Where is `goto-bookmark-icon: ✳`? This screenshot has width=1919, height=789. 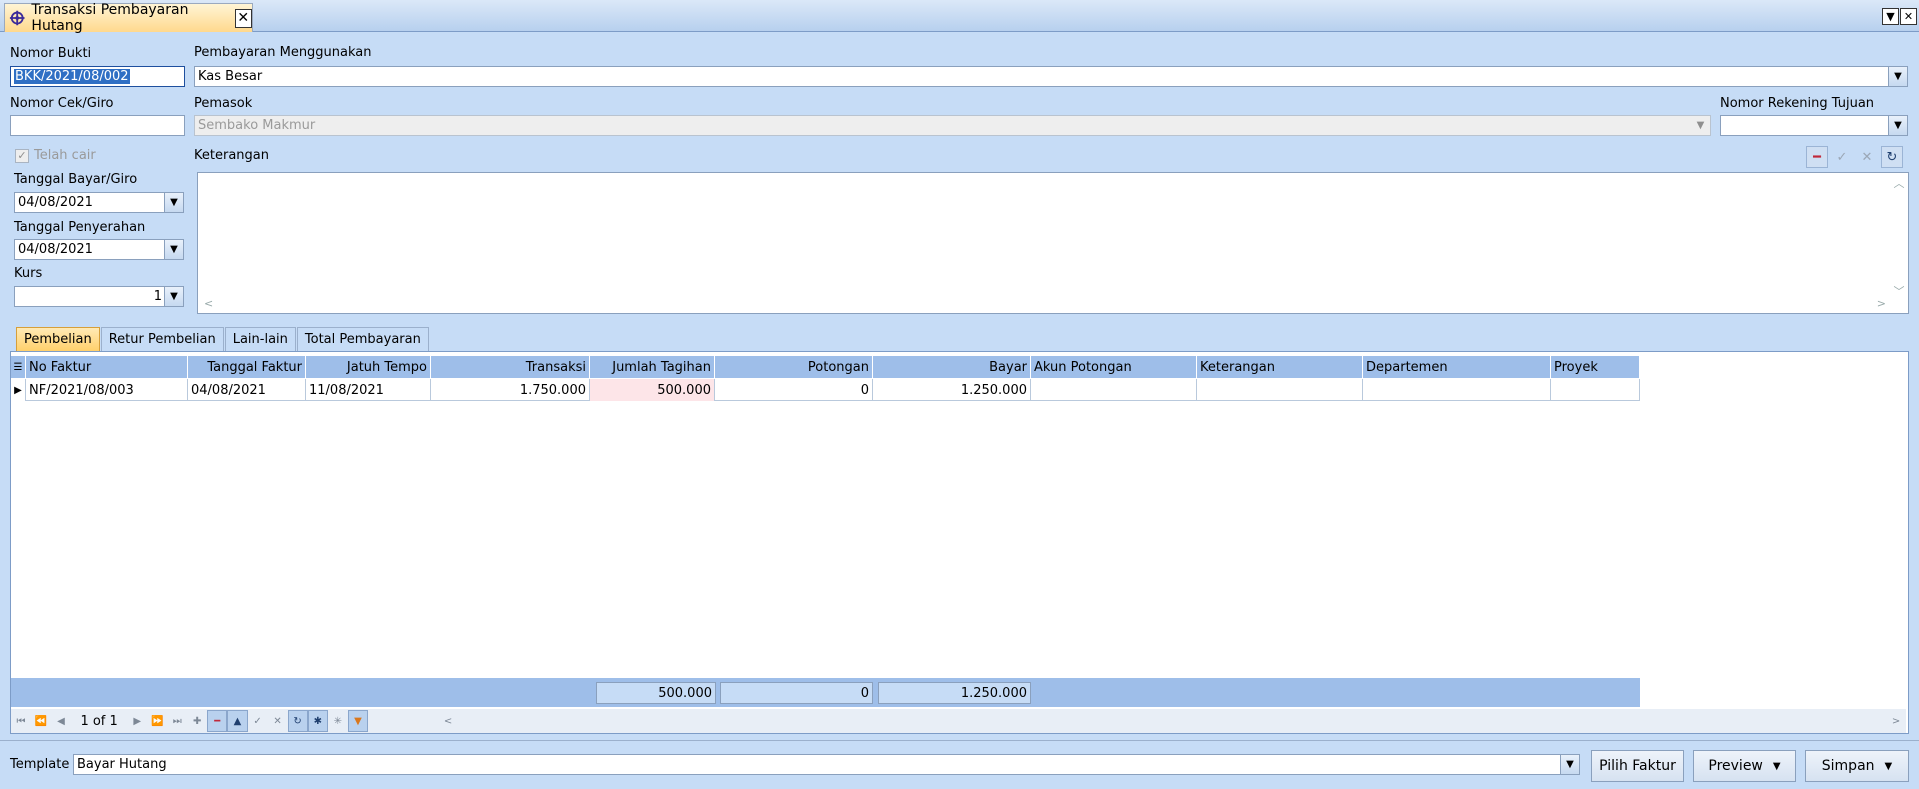
goto-bookmark-icon: ✳ is located at coordinates (338, 721).